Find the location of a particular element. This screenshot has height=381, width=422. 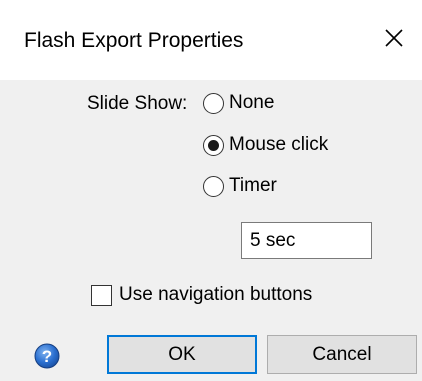

slide-show-label: Slide Show: is located at coordinates (137, 103).